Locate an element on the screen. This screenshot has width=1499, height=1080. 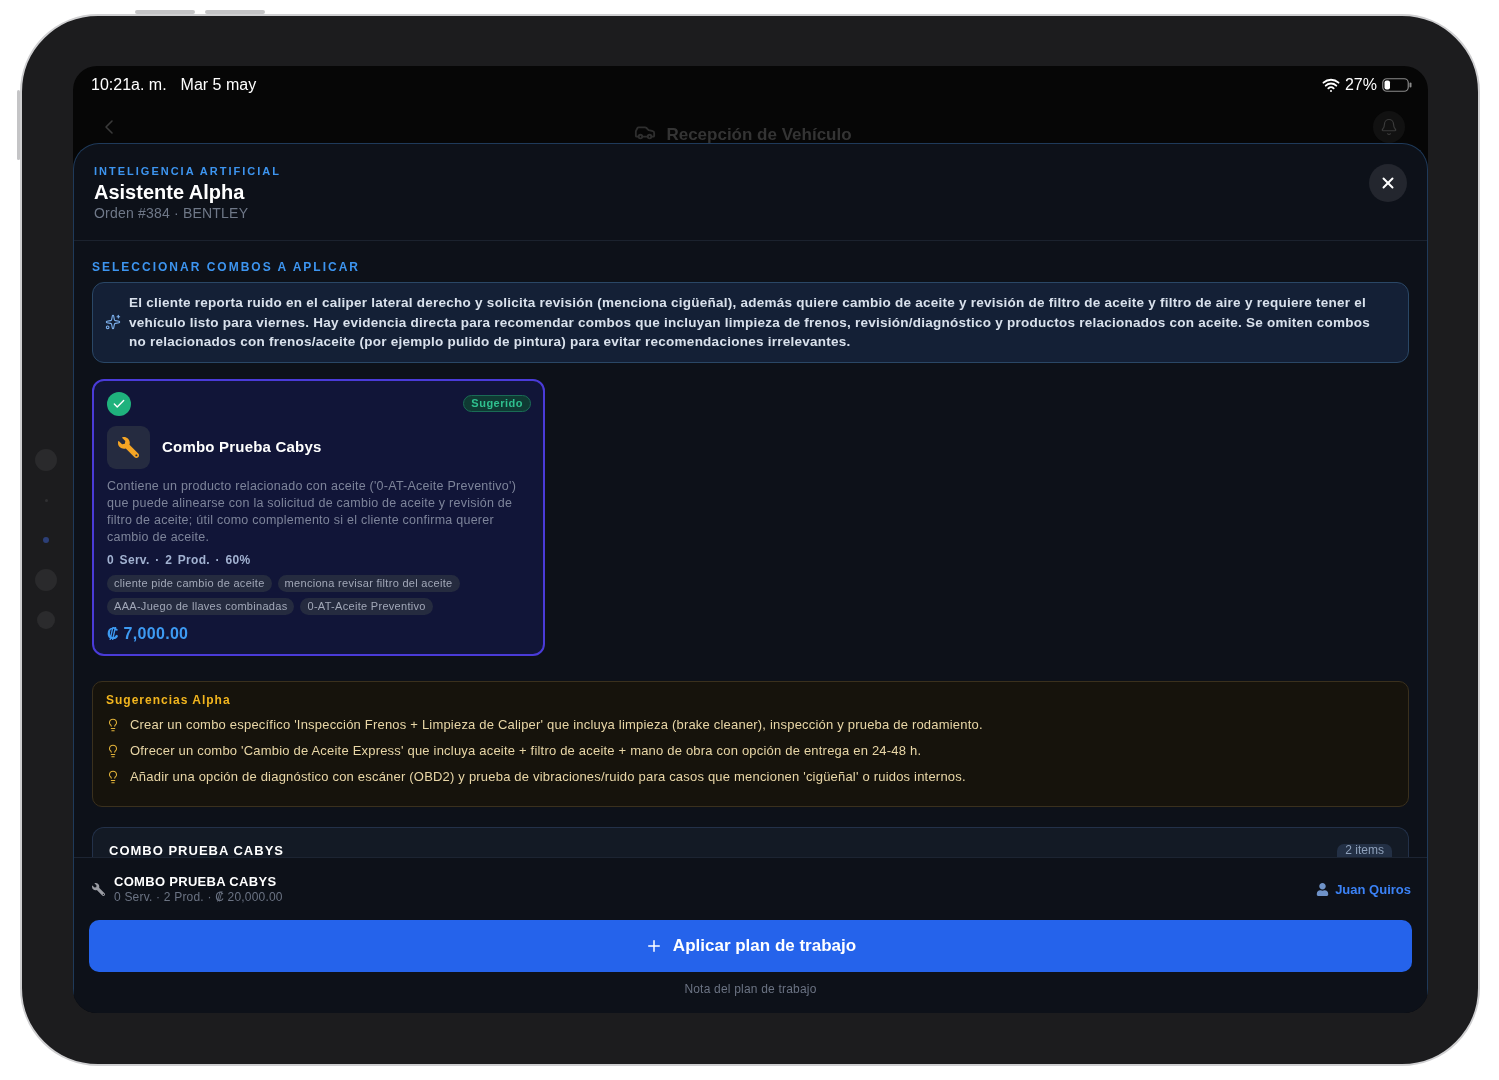
plan-note-label: Nota del plan de trabajo is located at coordinates (750, 989).